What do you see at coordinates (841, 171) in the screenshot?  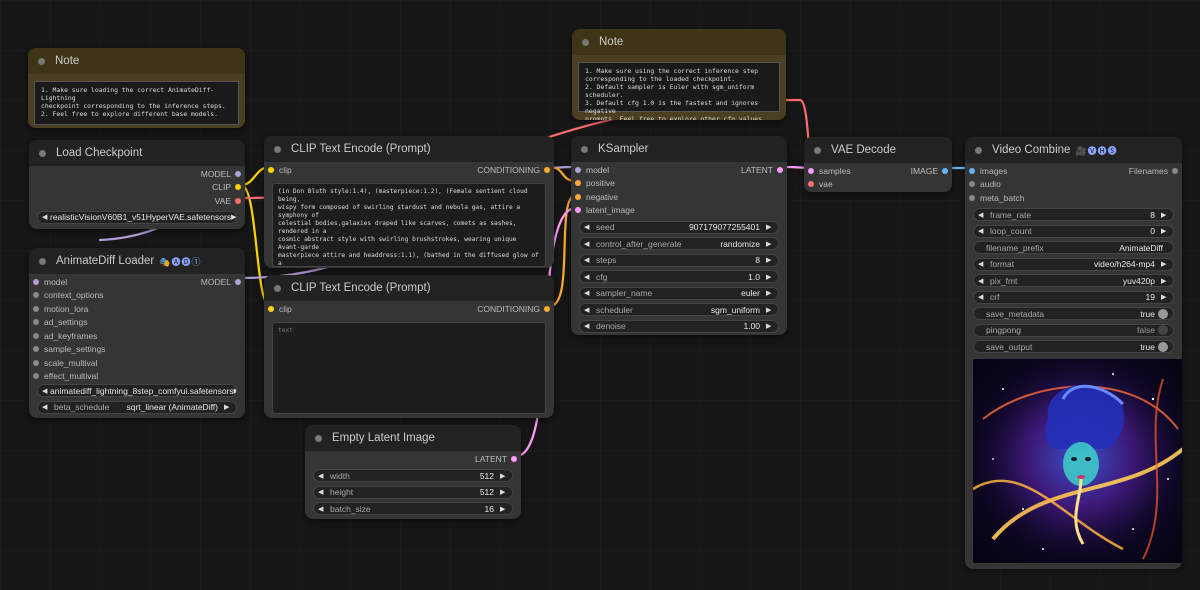 I see `input-samples: samples` at bounding box center [841, 171].